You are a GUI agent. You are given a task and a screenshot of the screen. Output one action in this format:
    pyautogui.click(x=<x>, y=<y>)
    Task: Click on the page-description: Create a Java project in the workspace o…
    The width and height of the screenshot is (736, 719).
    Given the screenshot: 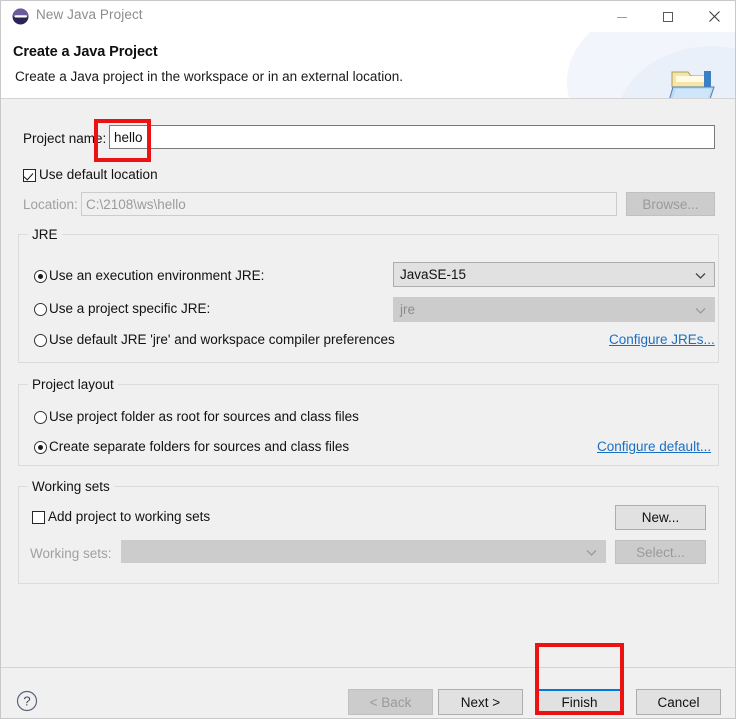 What is the action you would take?
    pyautogui.click(x=209, y=76)
    